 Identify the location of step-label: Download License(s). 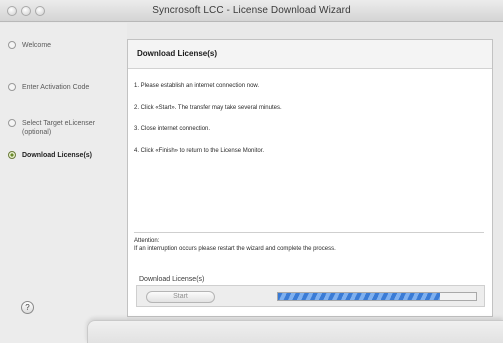
(57, 155).